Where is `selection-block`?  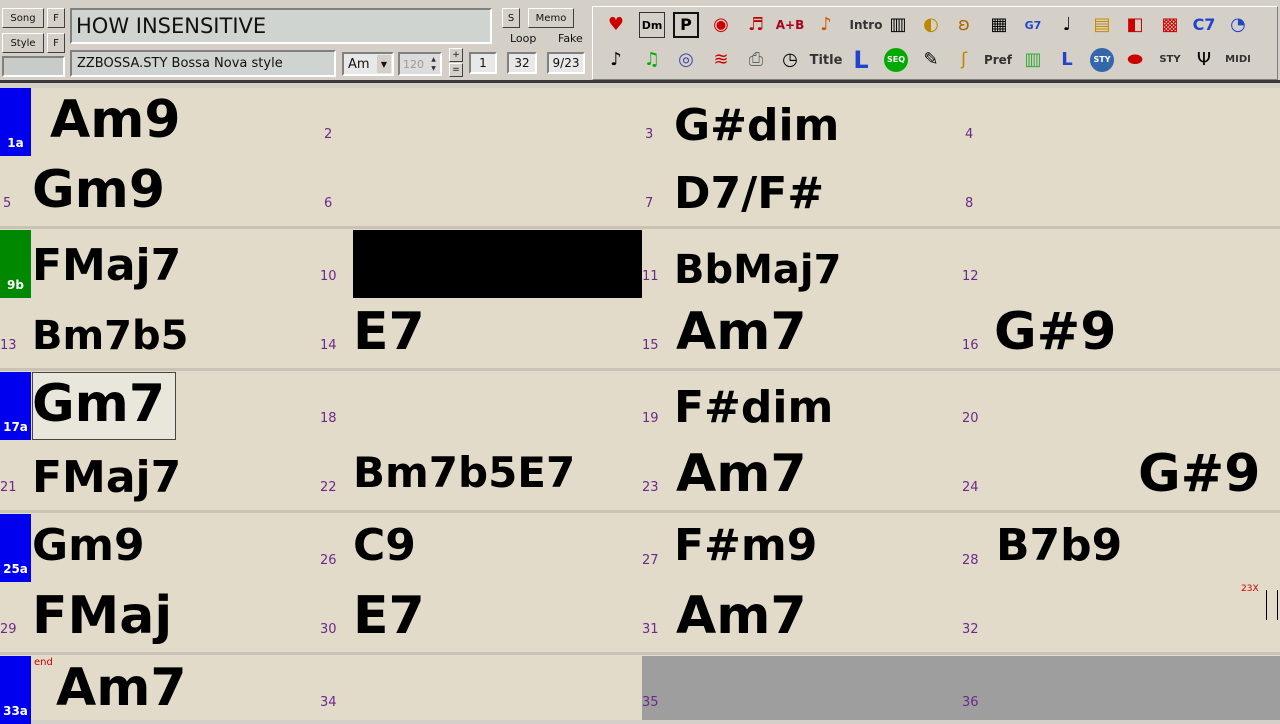
selection-block is located at coordinates (497, 264).